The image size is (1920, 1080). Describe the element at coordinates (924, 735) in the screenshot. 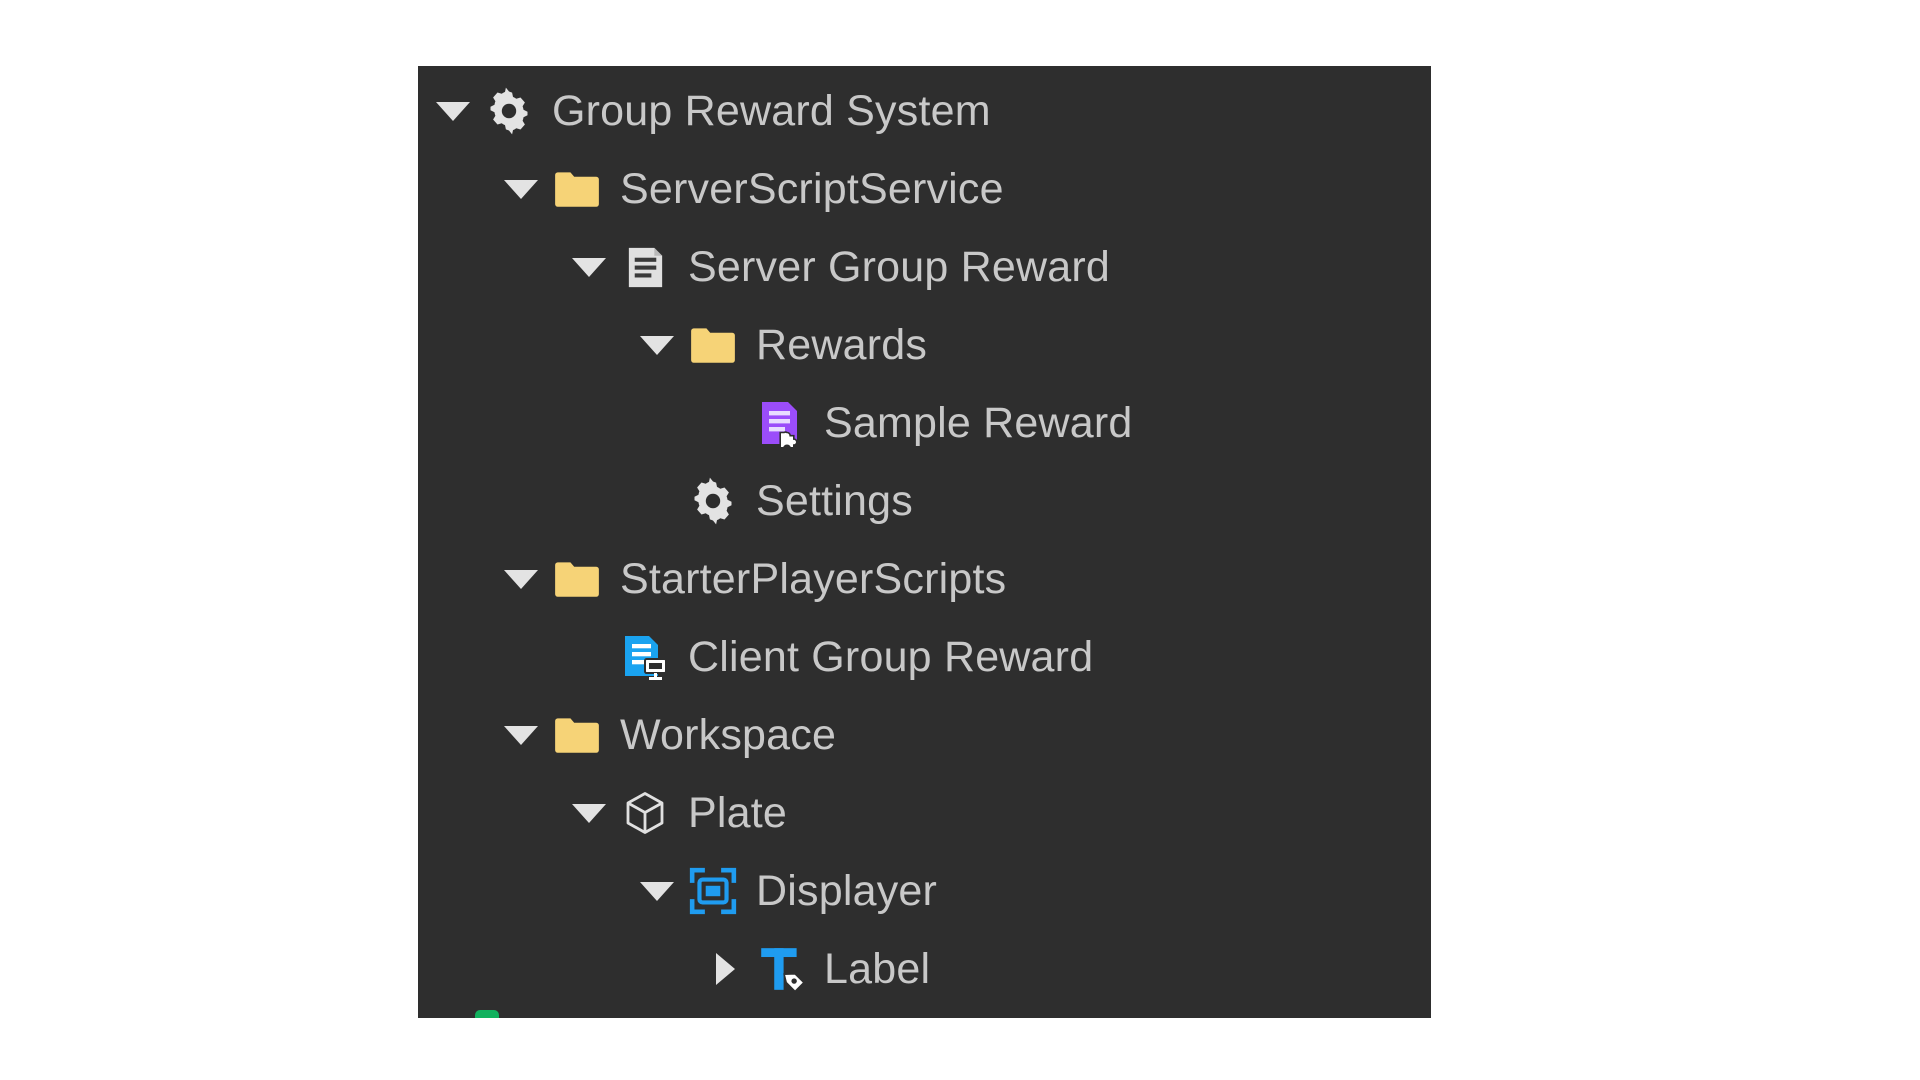

I see `tree-row: Workspace` at that location.